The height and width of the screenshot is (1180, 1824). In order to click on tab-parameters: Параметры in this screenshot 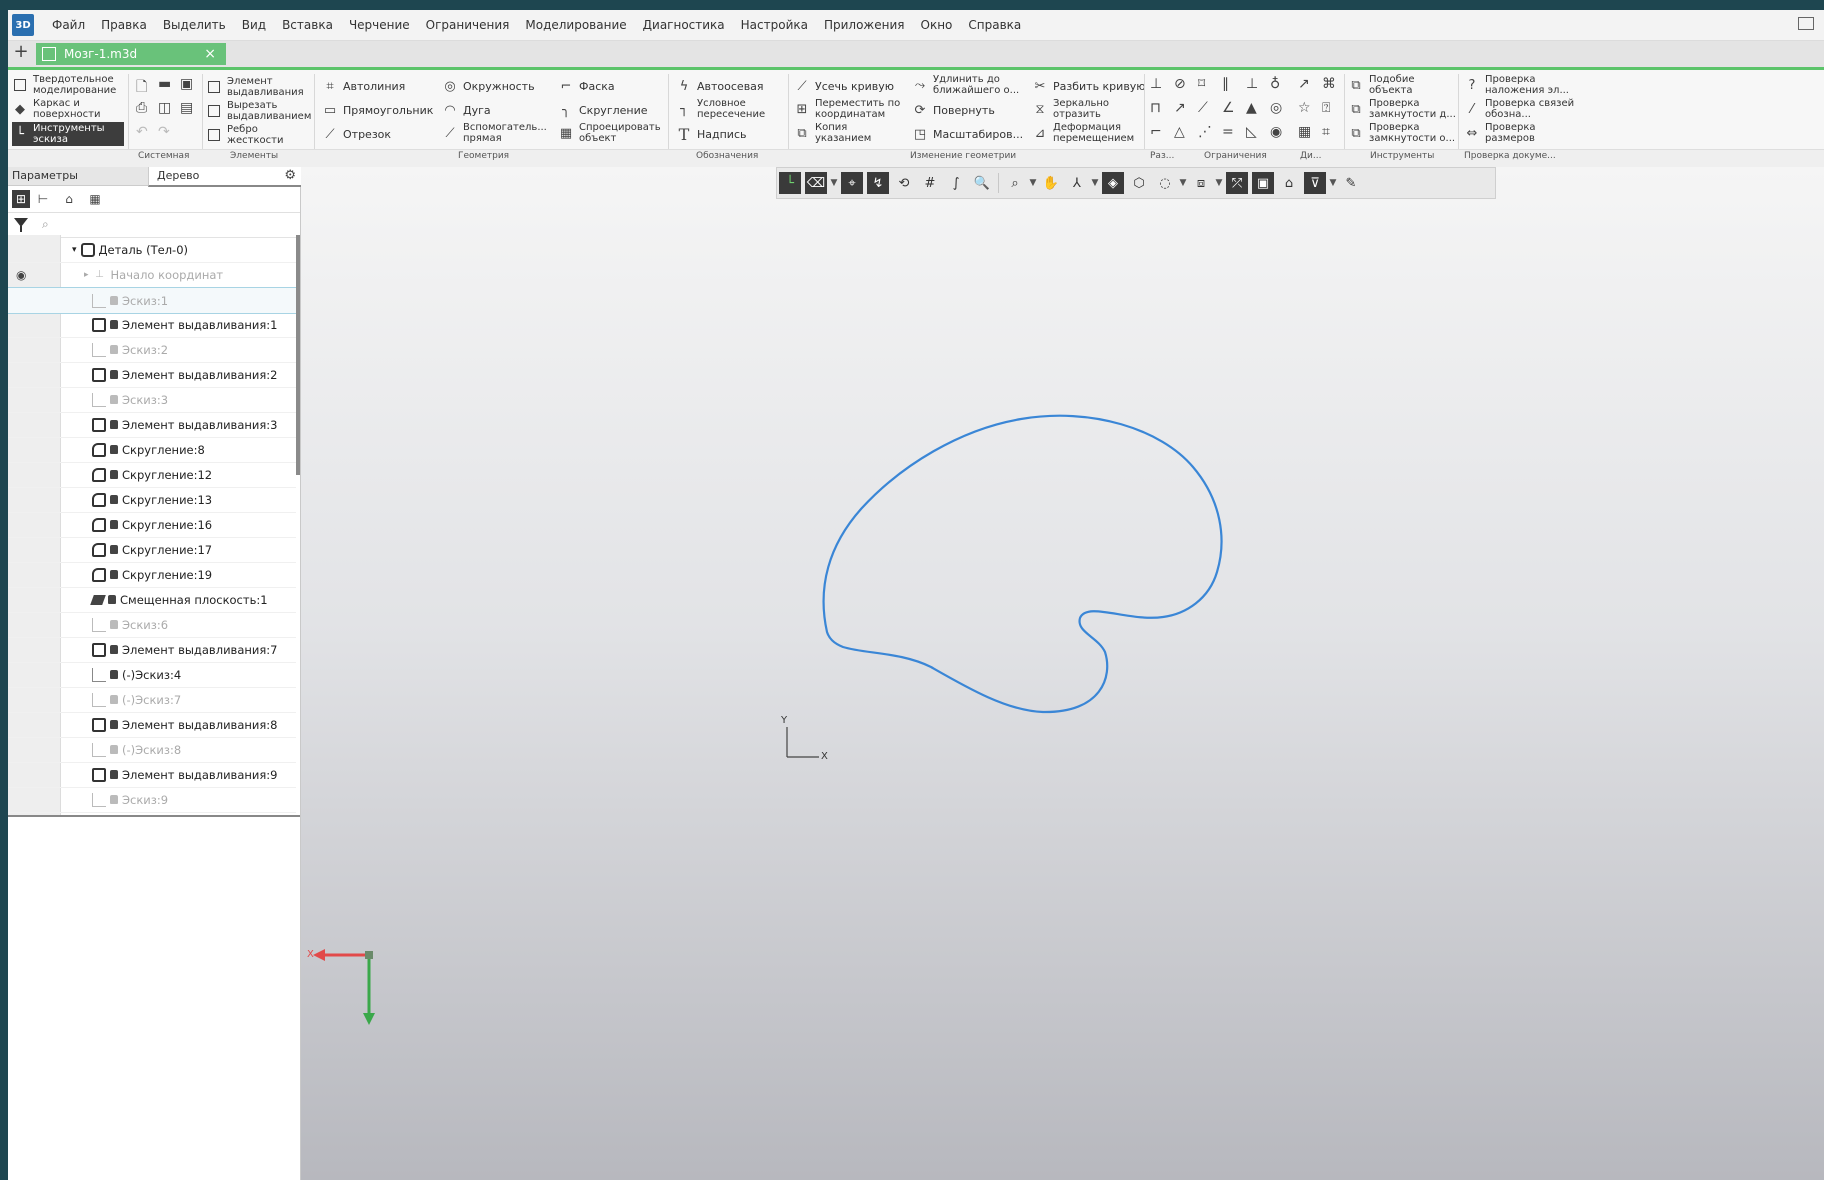, I will do `click(45, 175)`.